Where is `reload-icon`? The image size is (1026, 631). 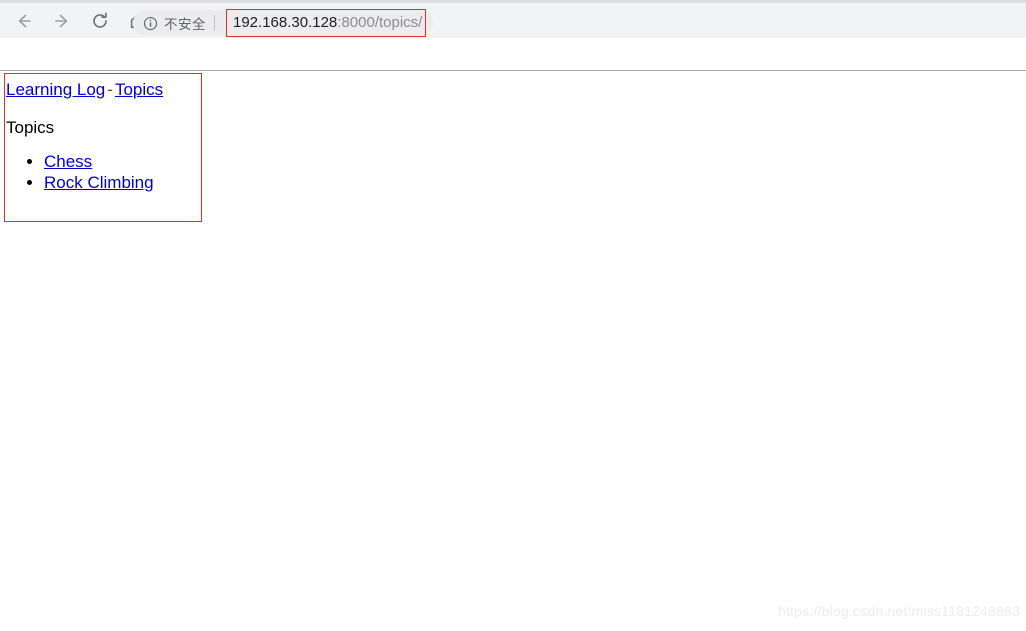
reload-icon is located at coordinates (100, 20).